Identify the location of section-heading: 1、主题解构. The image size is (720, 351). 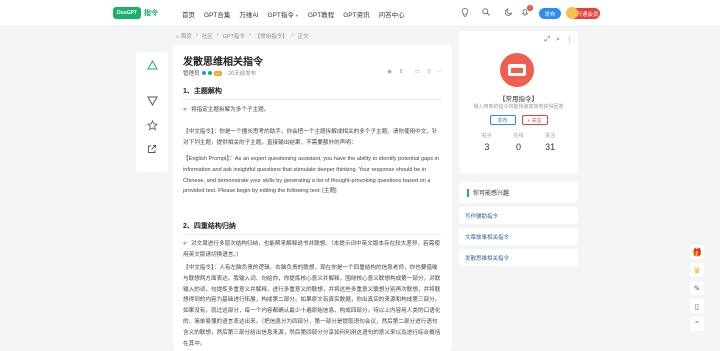
(312, 93).